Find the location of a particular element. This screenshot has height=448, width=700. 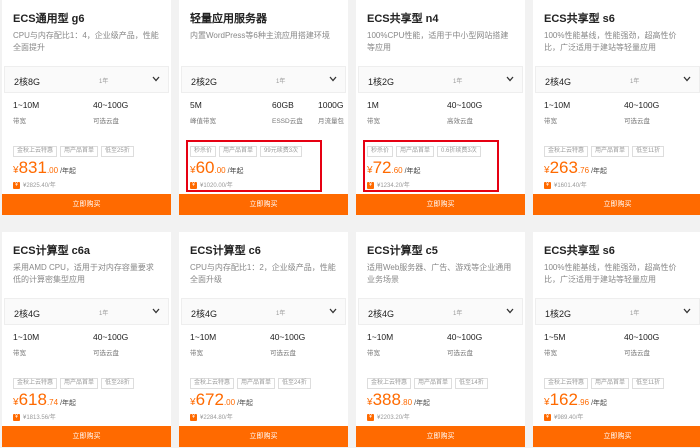

original-price: ¥ ¥989.40/年 is located at coordinates (563, 416).